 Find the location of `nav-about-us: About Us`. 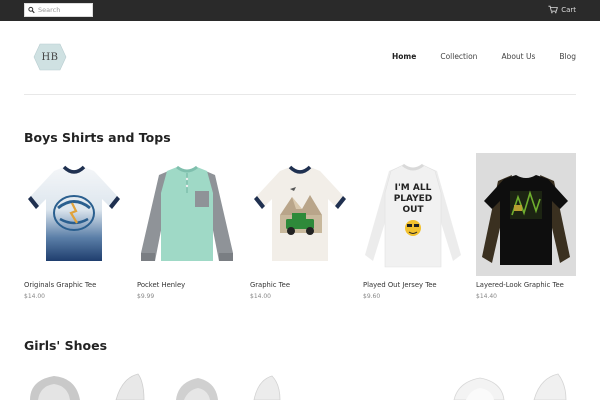

nav-about-us: About Us is located at coordinates (518, 56).